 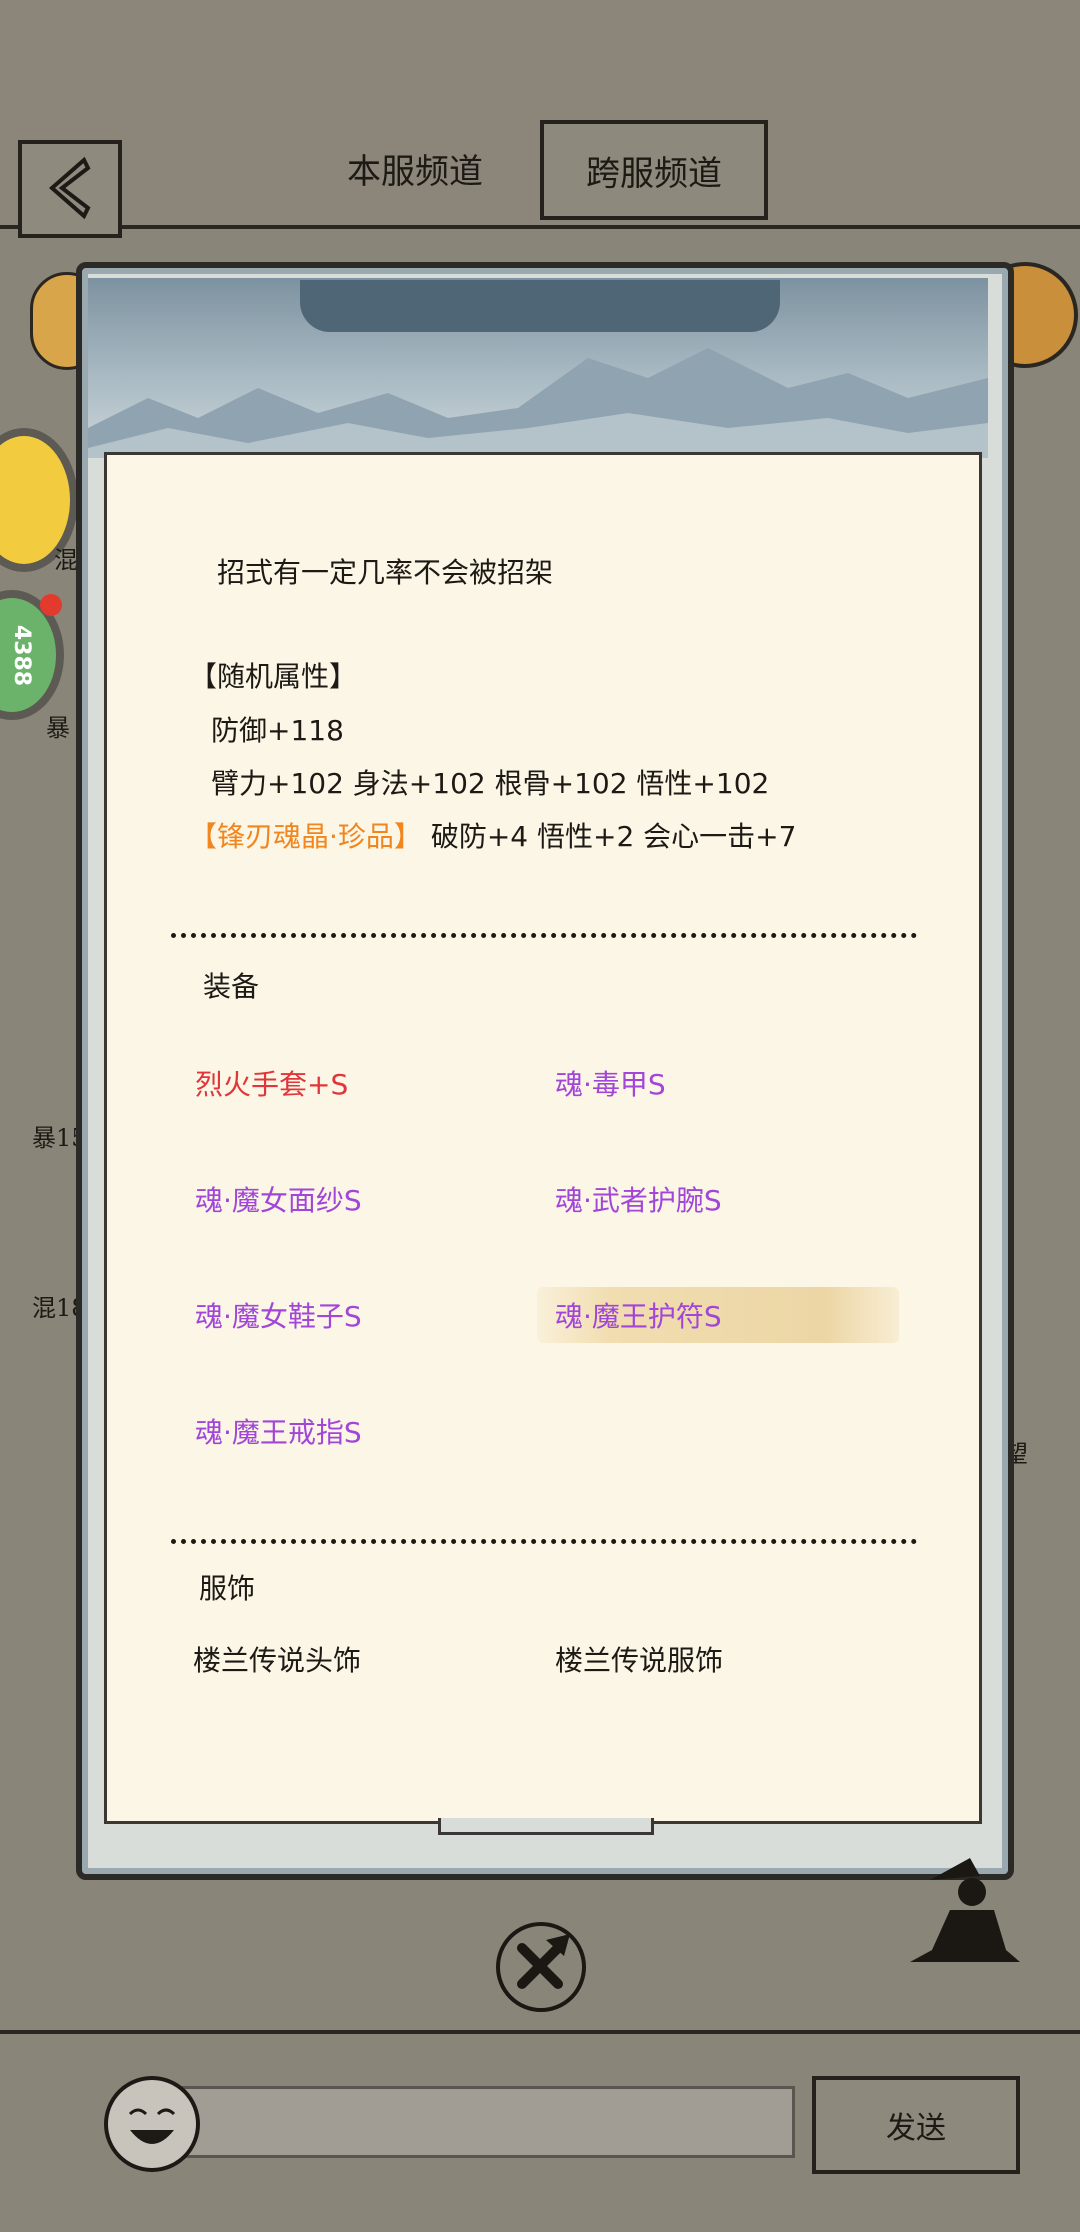 What do you see at coordinates (51, 605) in the screenshot?
I see `notification-dot` at bounding box center [51, 605].